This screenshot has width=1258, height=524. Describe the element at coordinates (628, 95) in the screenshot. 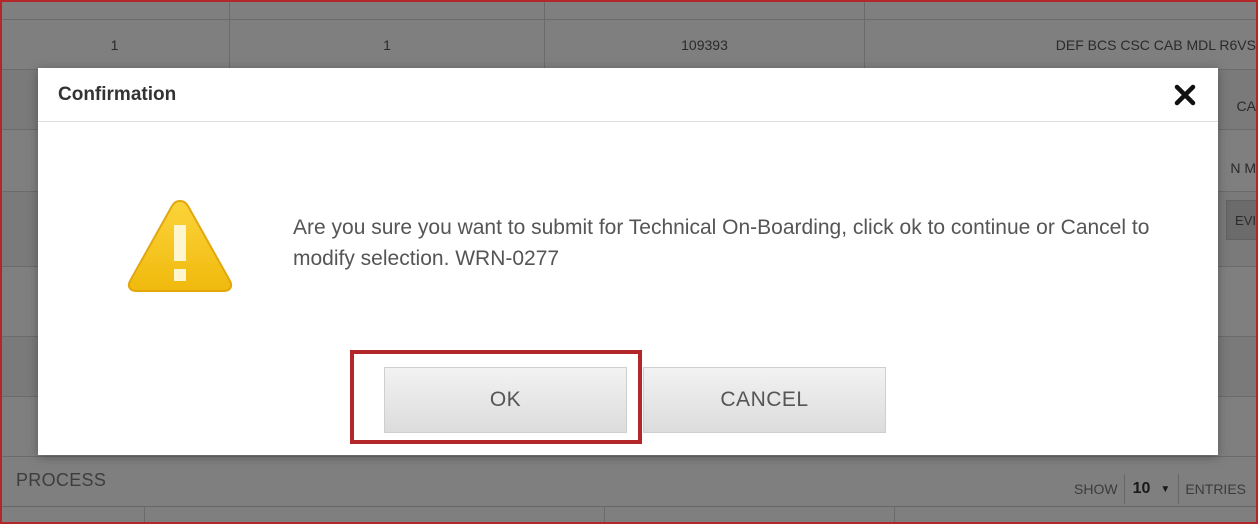

I see `dialog-header: Confirmation` at that location.